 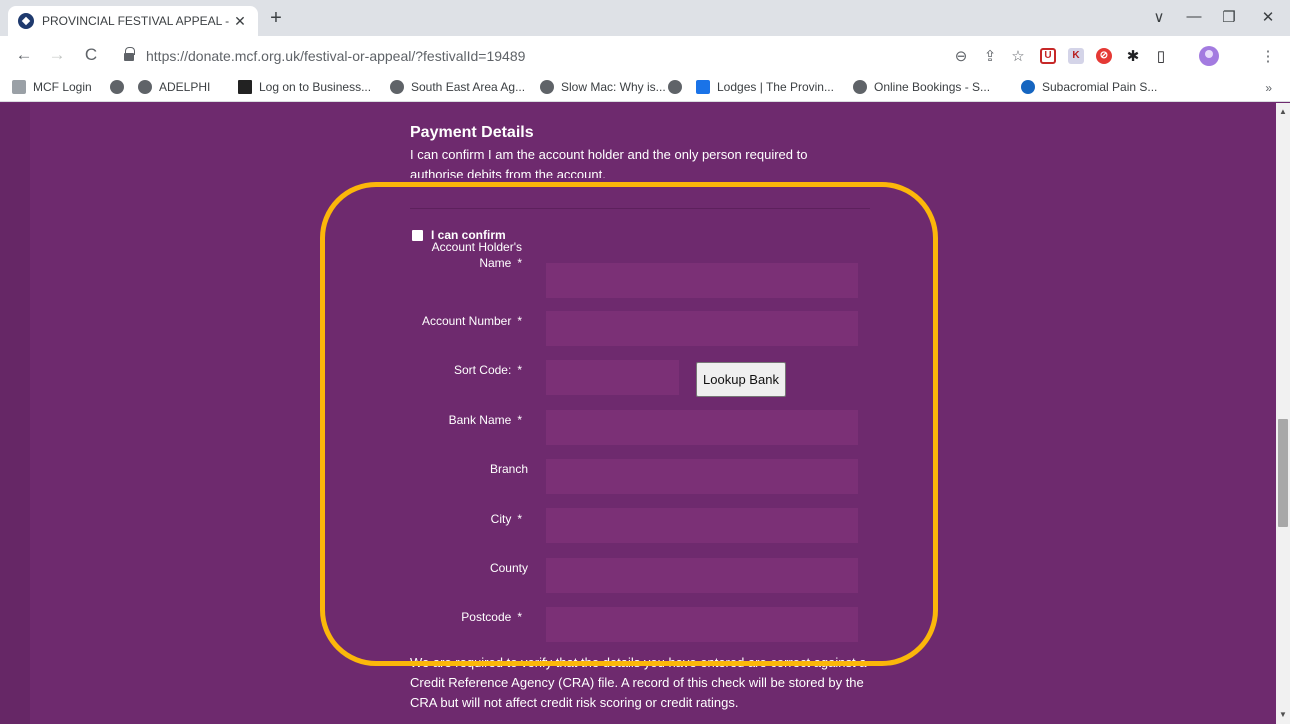 What do you see at coordinates (702, 427) in the screenshot?
I see `bank-name-input` at bounding box center [702, 427].